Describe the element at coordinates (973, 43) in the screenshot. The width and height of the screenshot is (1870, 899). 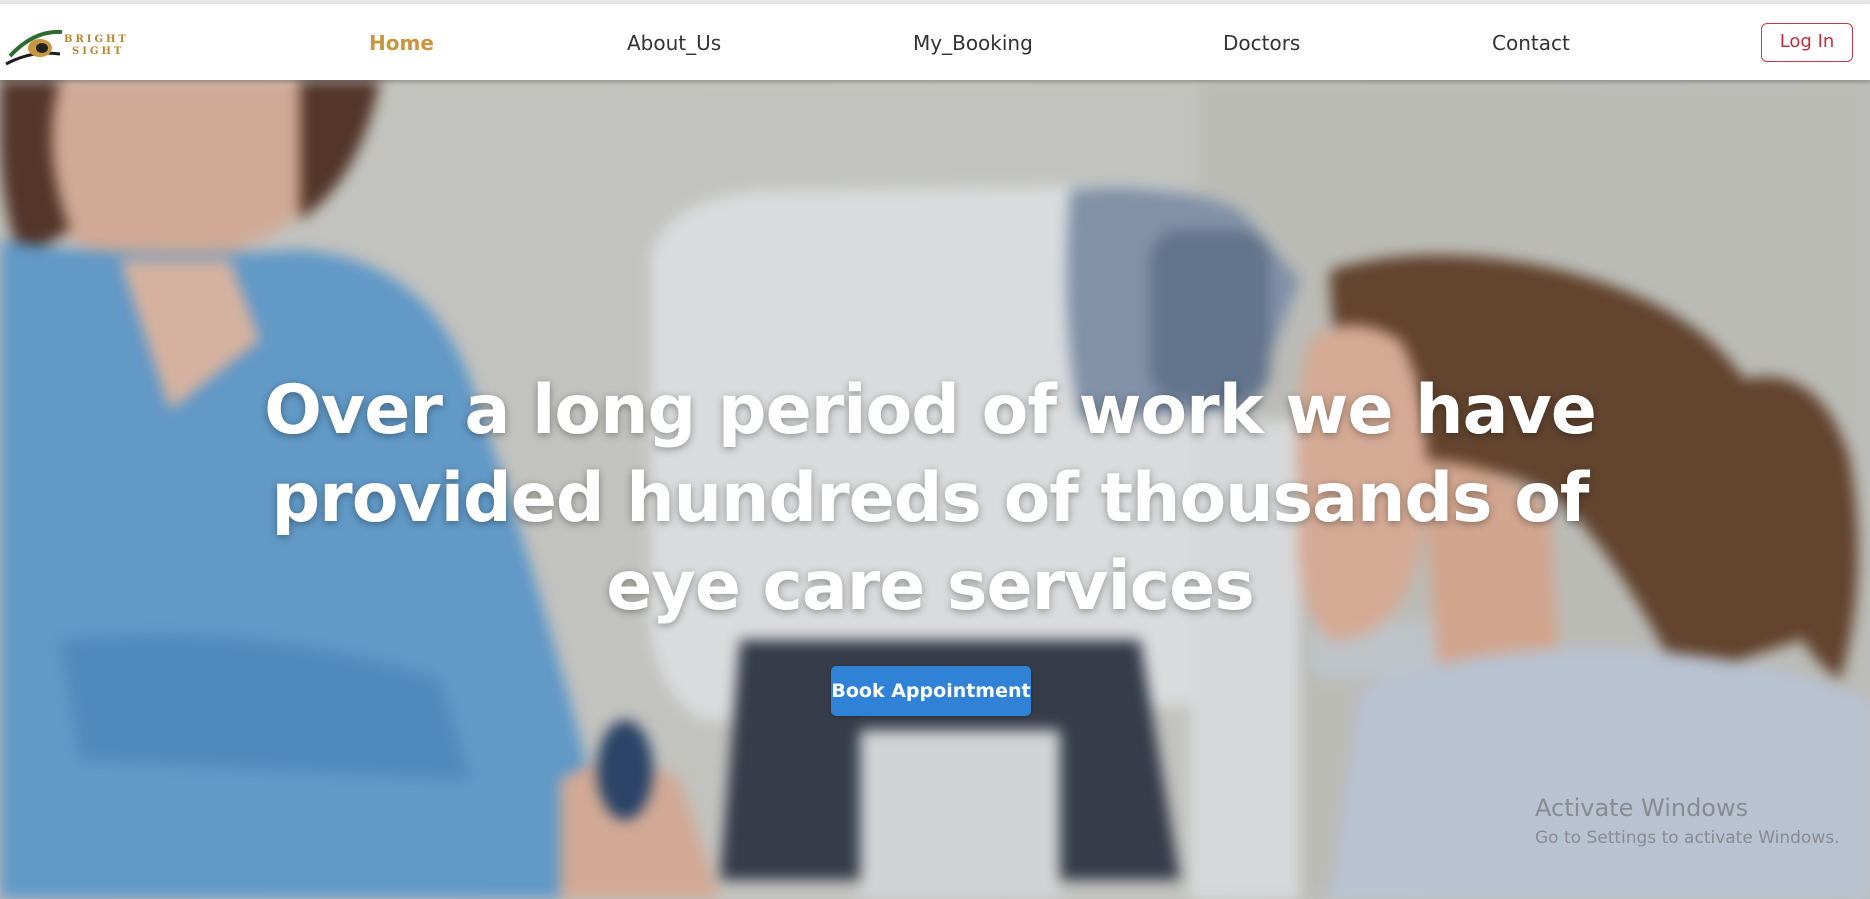
I see `nav-my-booking: My_Booking` at that location.